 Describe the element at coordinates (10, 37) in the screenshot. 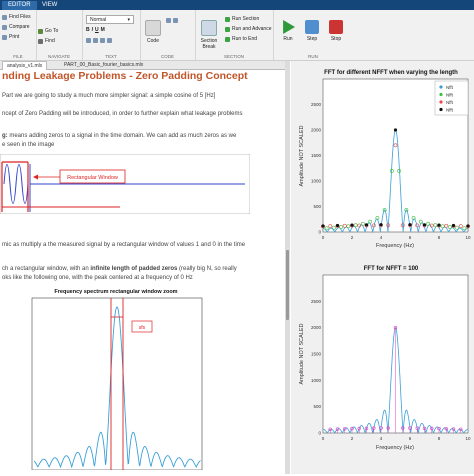

I see `print-button: Print` at that location.